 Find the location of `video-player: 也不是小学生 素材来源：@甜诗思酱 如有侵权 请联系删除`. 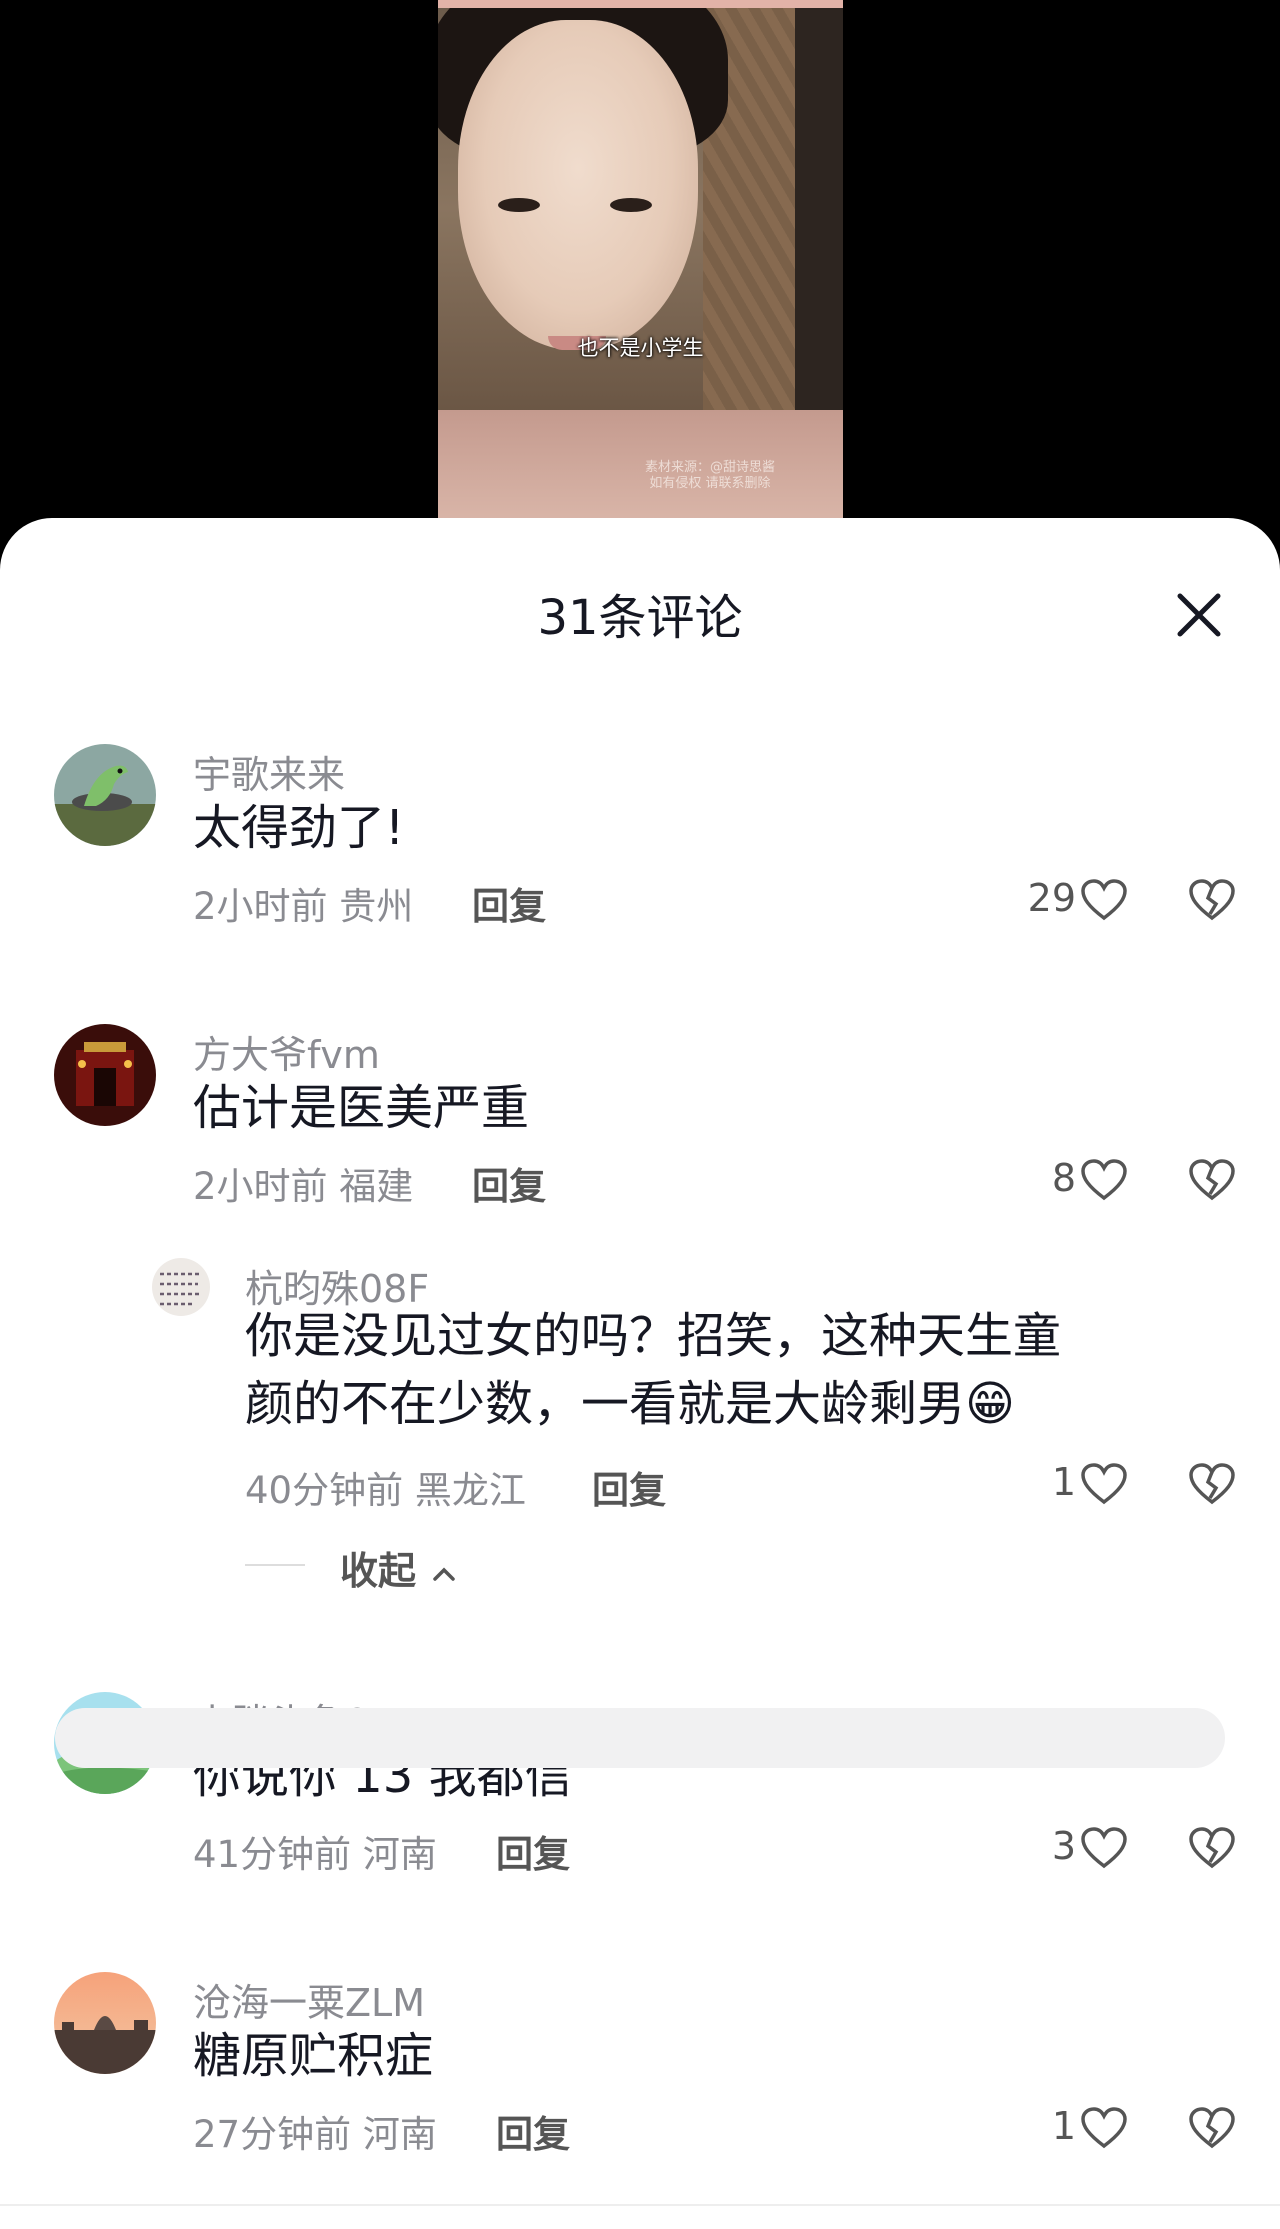

video-player: 也不是小学生 素材来源：@甜诗思酱 如有侵权 请联系删除 is located at coordinates (640, 260).